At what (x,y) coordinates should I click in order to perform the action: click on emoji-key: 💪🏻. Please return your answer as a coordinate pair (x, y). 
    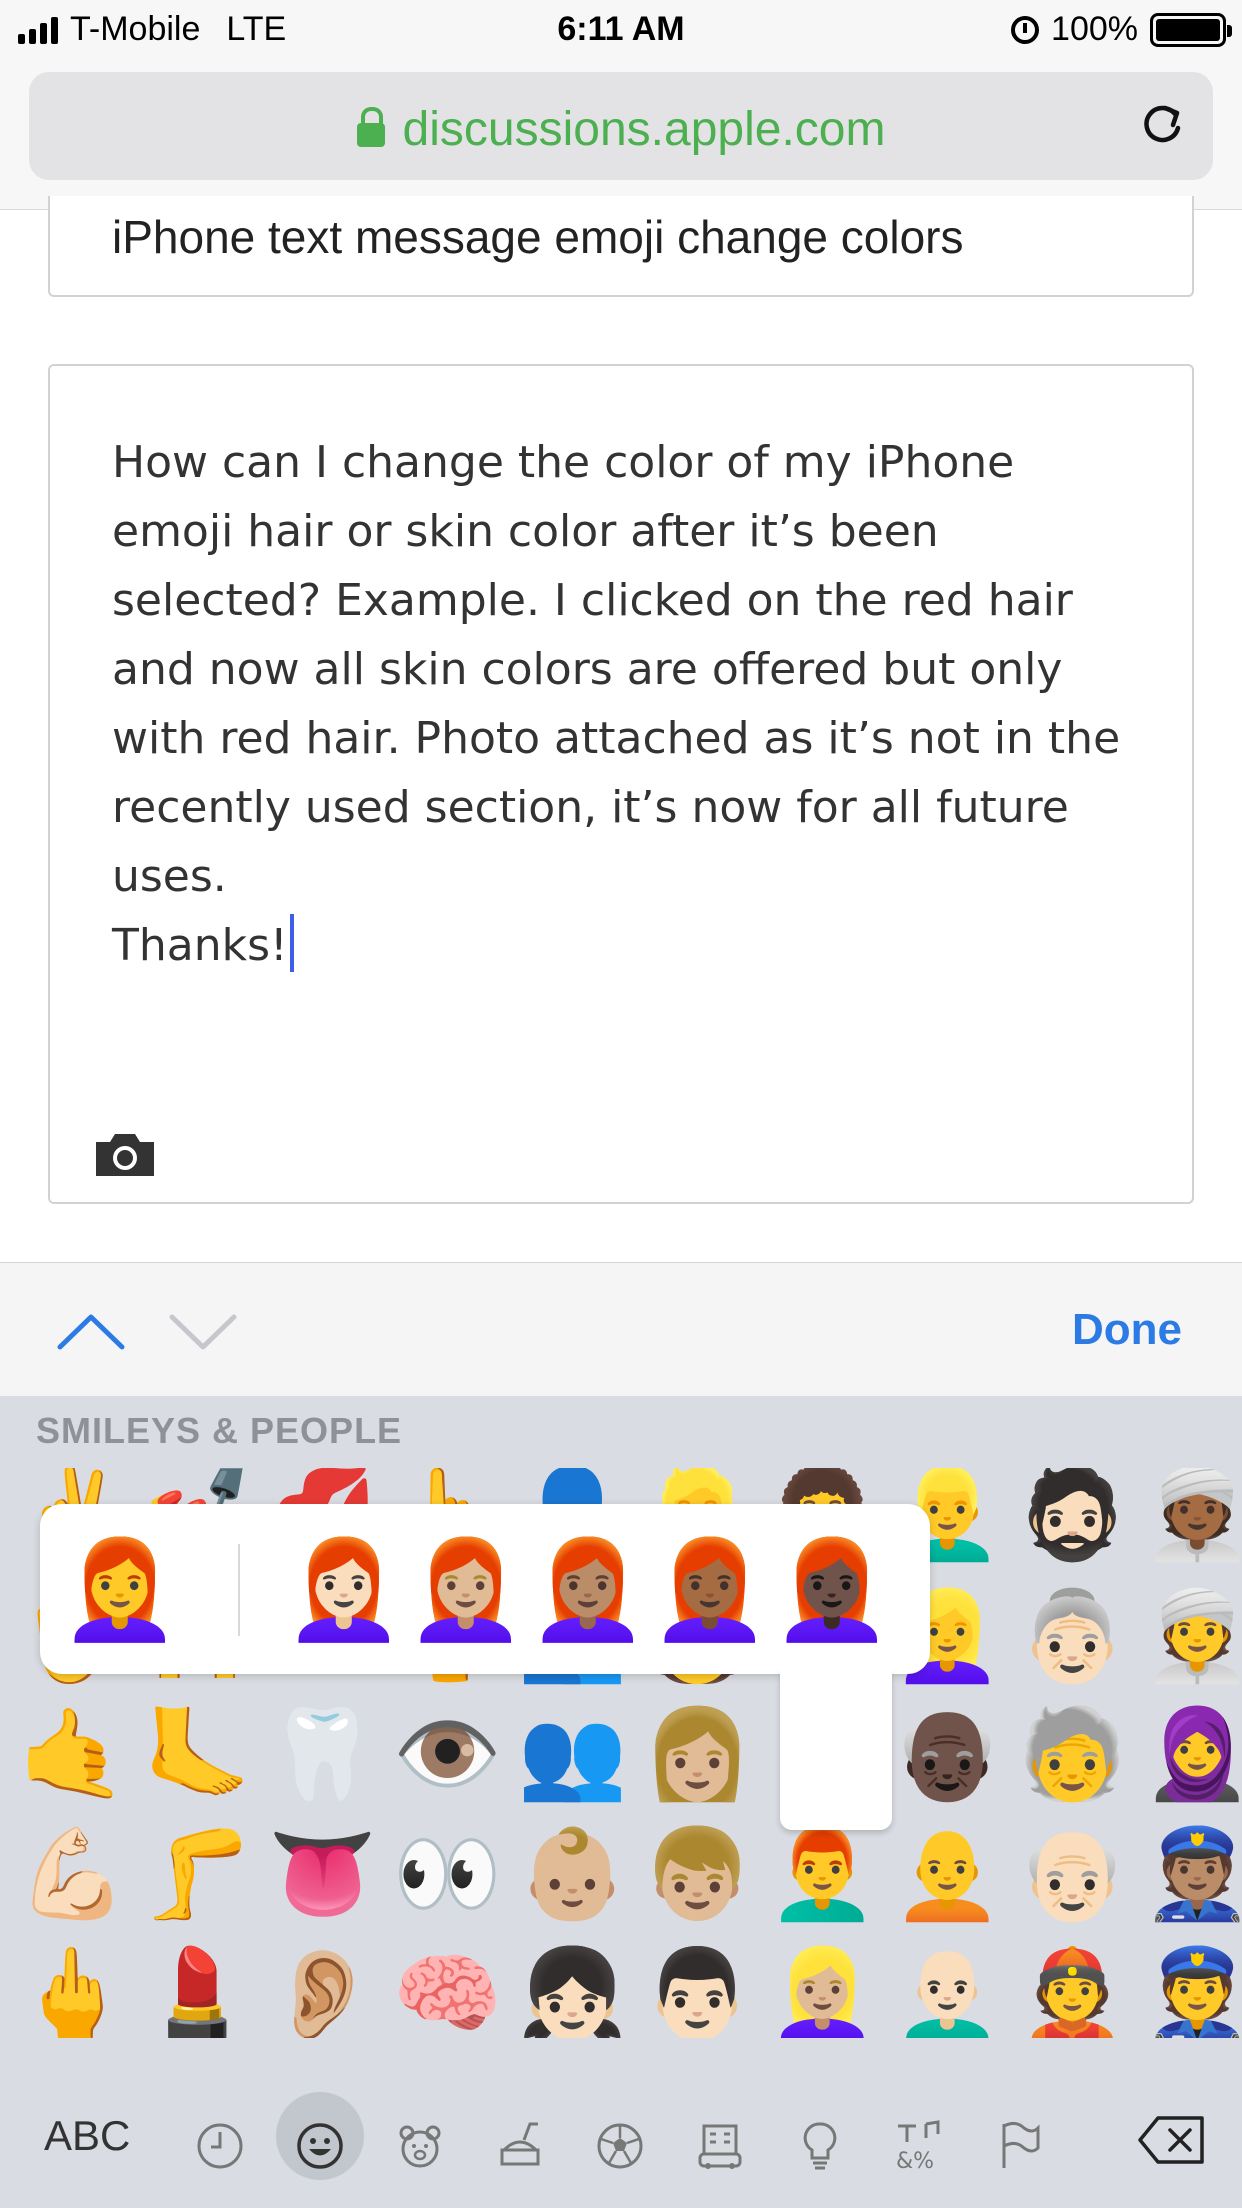
    Looking at the image, I should click on (72, 1874).